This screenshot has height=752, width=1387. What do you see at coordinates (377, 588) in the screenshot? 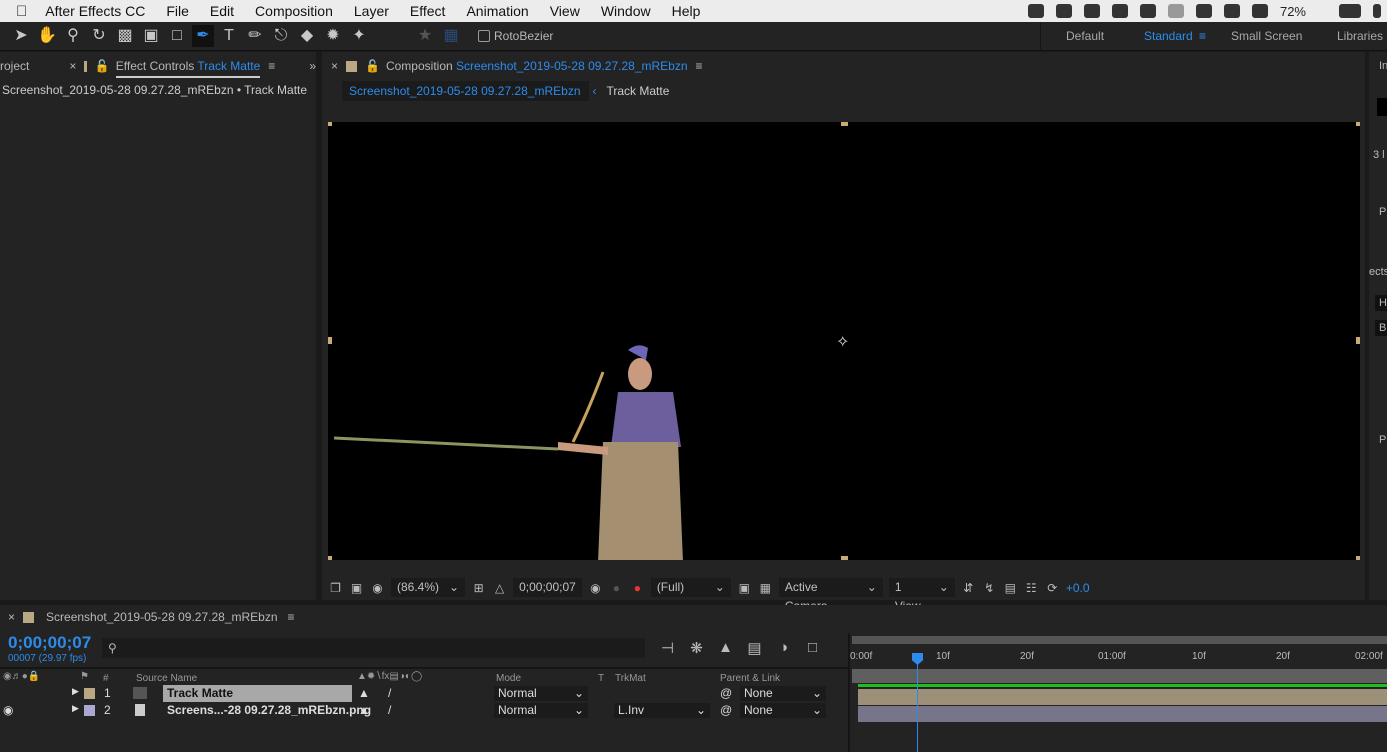
I see `mask-icon: ◉` at bounding box center [377, 588].